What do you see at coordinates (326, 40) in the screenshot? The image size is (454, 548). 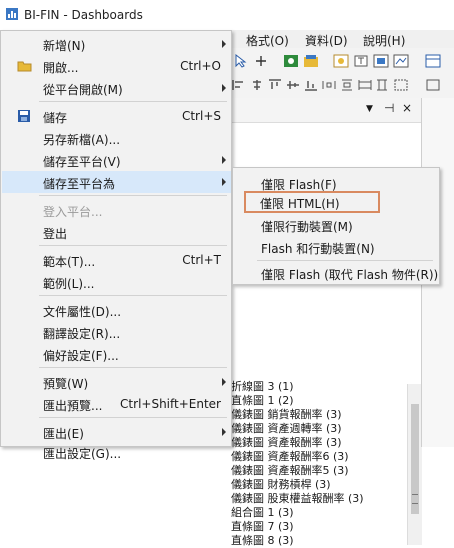 I see `menu-data: 資料(D)` at bounding box center [326, 40].